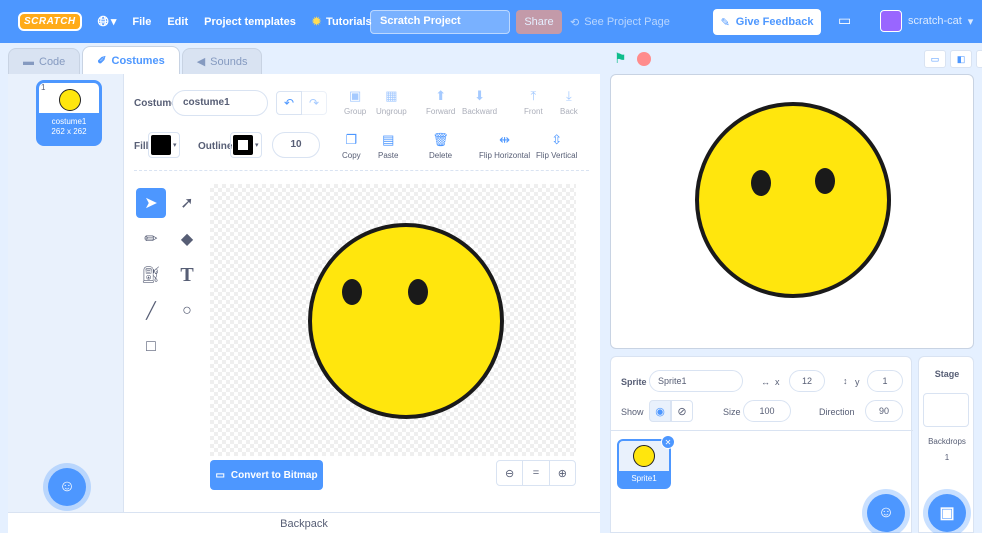  I want to click on scratch-logo: SCRATCH, so click(45, 21).